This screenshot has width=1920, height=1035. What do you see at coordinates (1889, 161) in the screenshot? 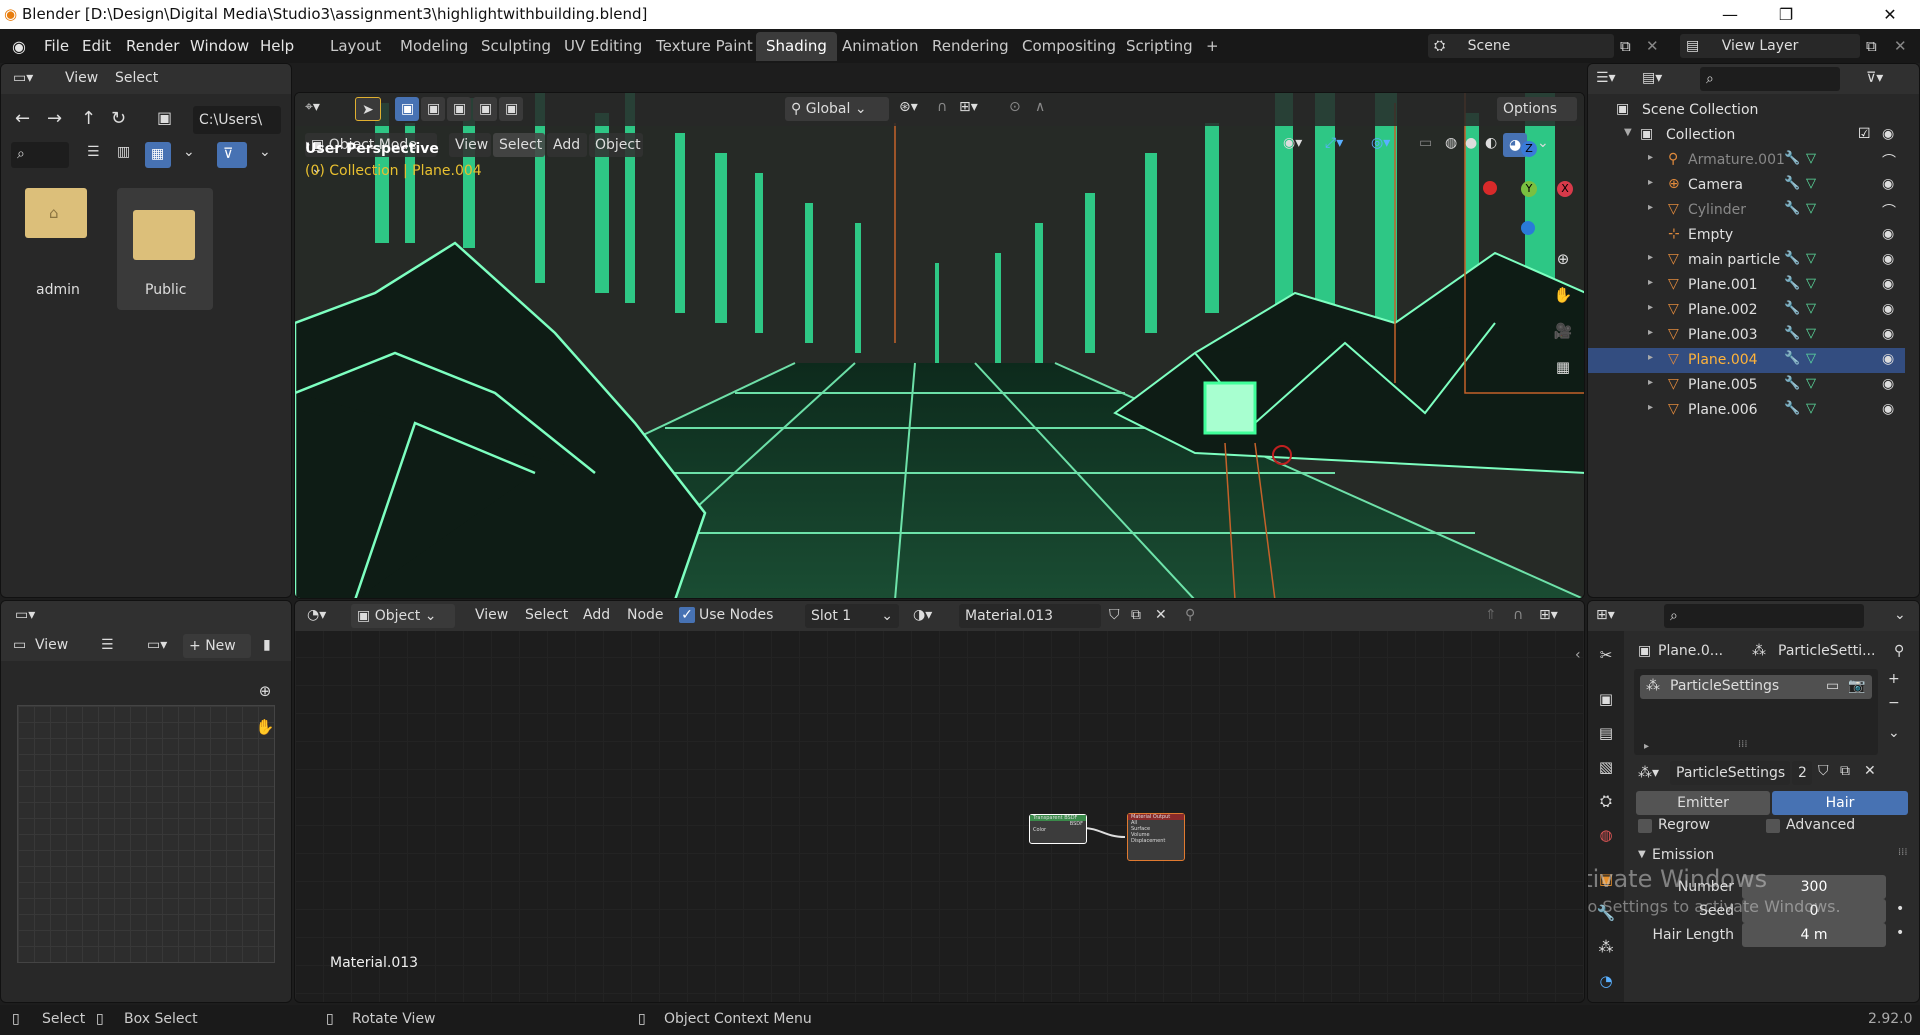
I see `eye-closed-icon: ⌒` at bounding box center [1889, 161].